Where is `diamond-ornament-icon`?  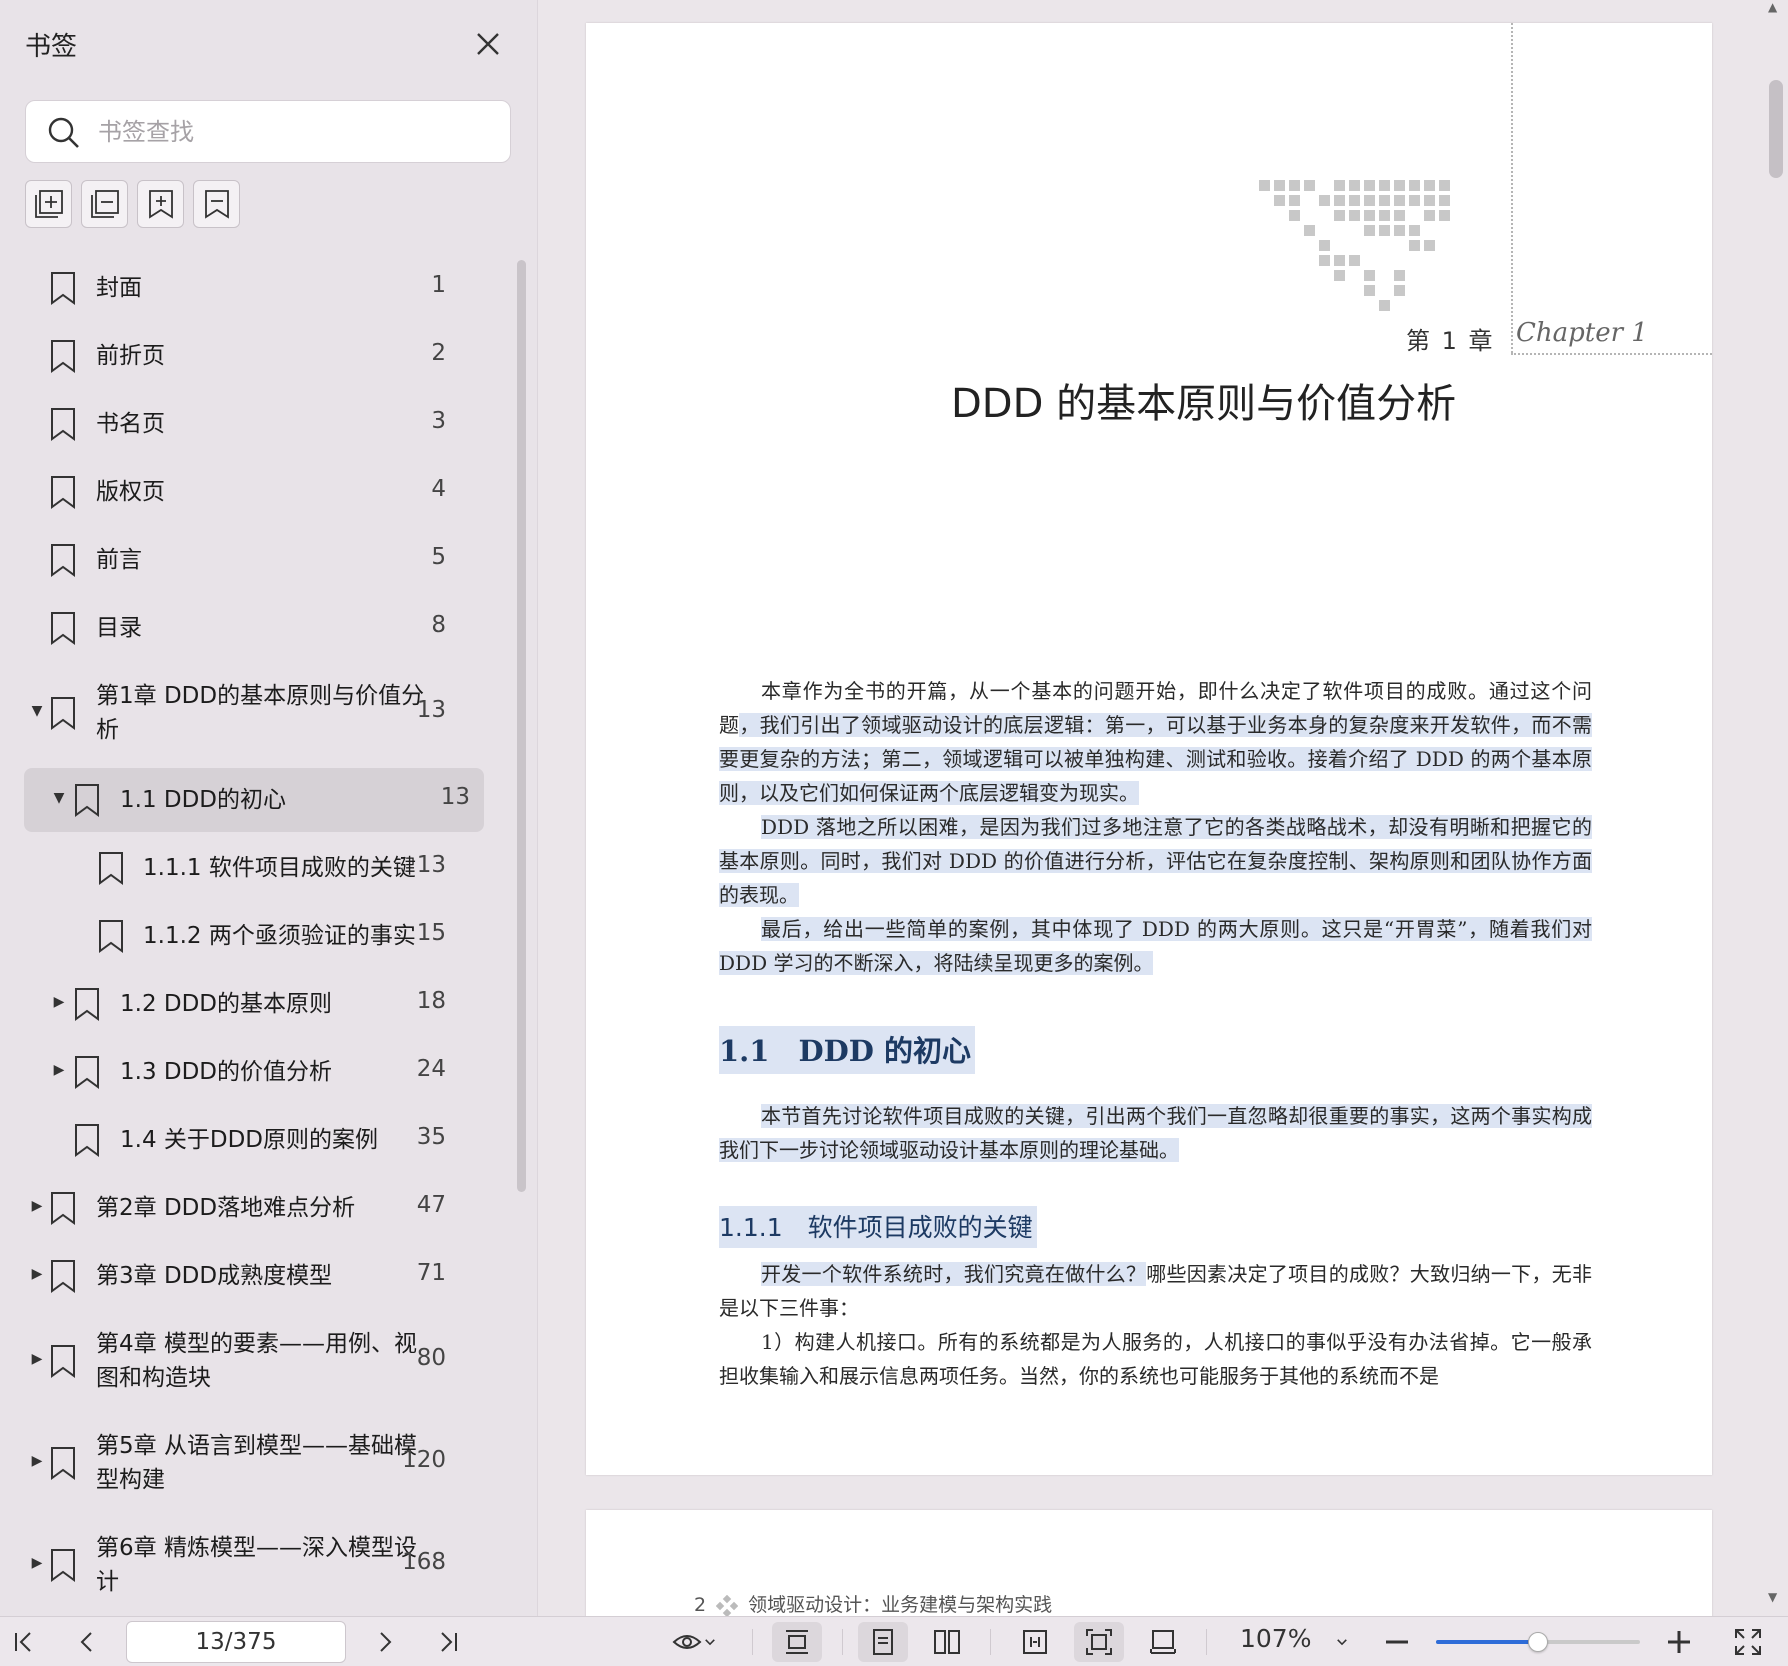
diamond-ornament-icon is located at coordinates (727, 1605).